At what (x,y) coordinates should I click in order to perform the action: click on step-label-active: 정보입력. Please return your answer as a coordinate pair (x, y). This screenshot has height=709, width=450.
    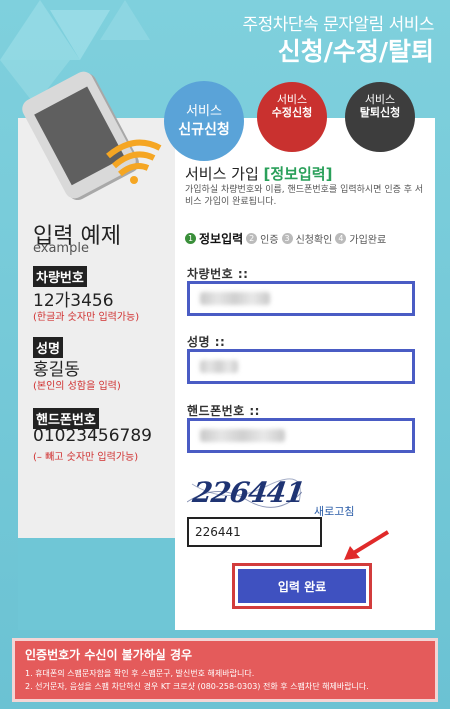
    Looking at the image, I should click on (221, 239).